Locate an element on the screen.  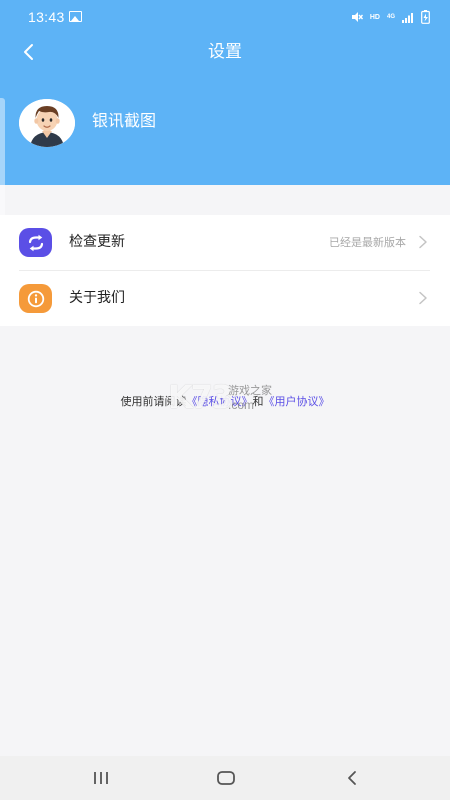
nav-back-button is located at coordinates (352, 778).